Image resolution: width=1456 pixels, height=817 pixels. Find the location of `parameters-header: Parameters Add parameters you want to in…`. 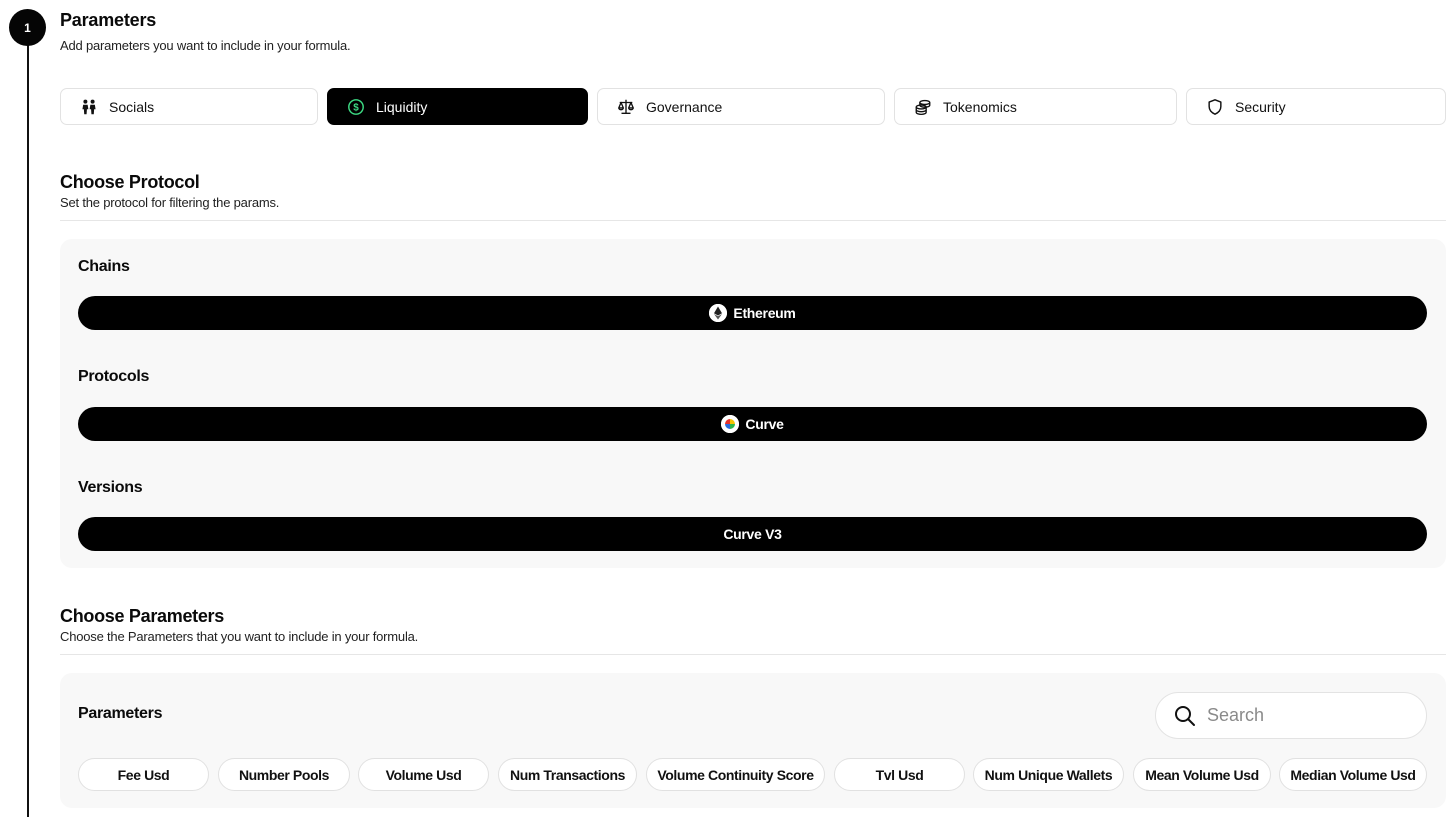

parameters-header: Parameters Add parameters you want to in… is located at coordinates (205, 31).